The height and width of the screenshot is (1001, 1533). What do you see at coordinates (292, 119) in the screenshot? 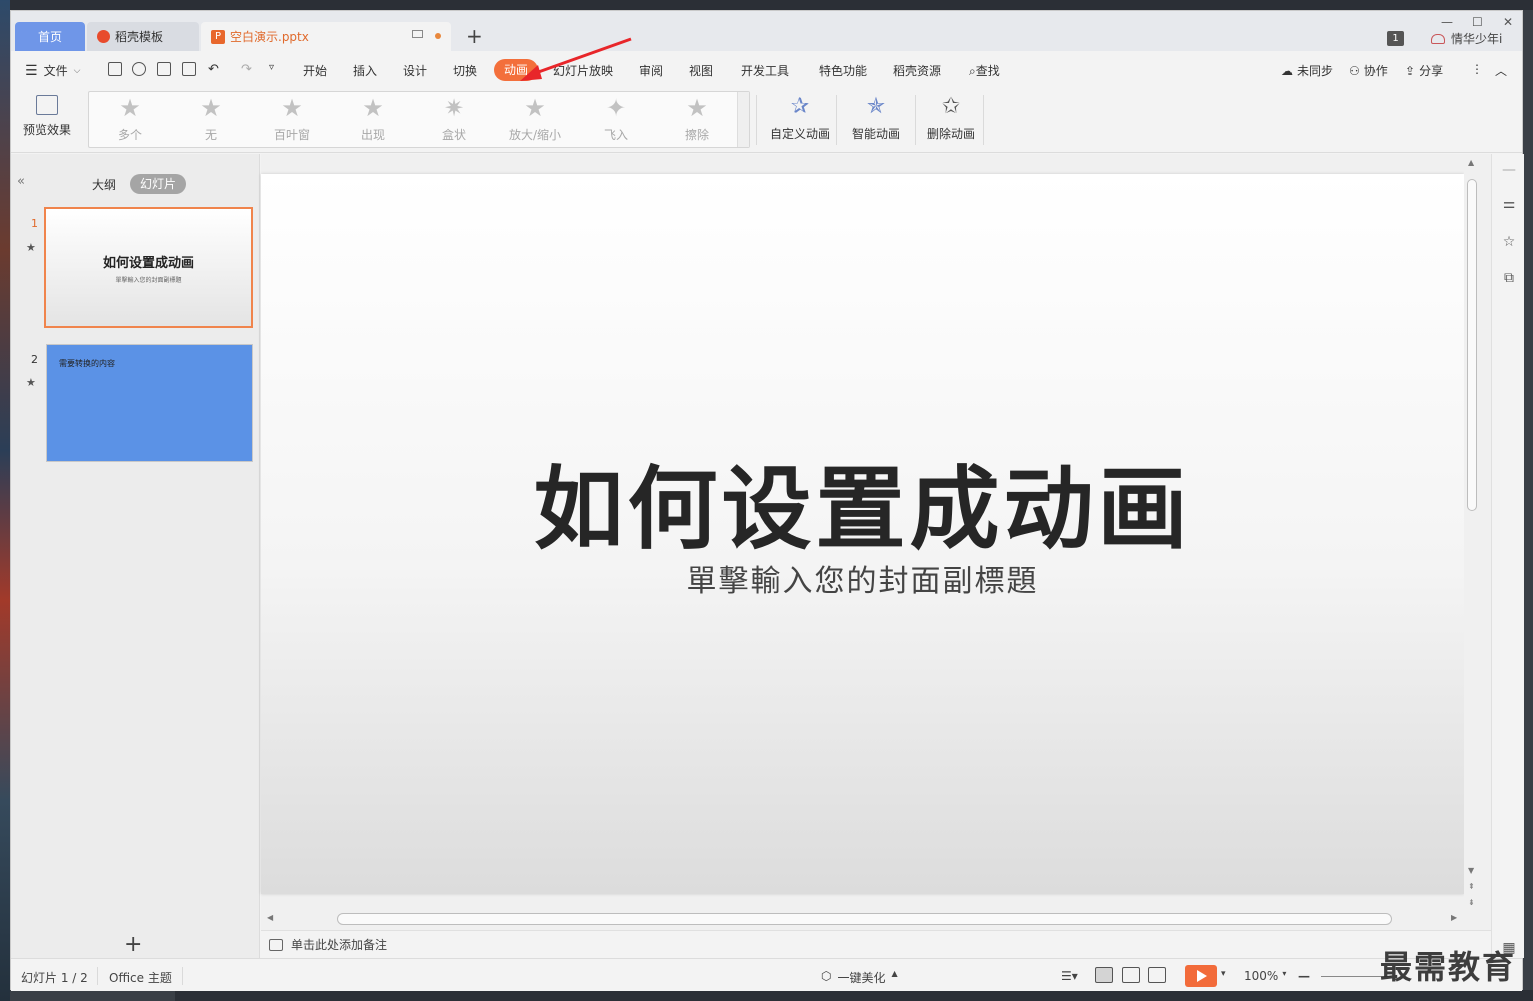
I see `anim-blinds: ★ 百叶窗` at bounding box center [292, 119].